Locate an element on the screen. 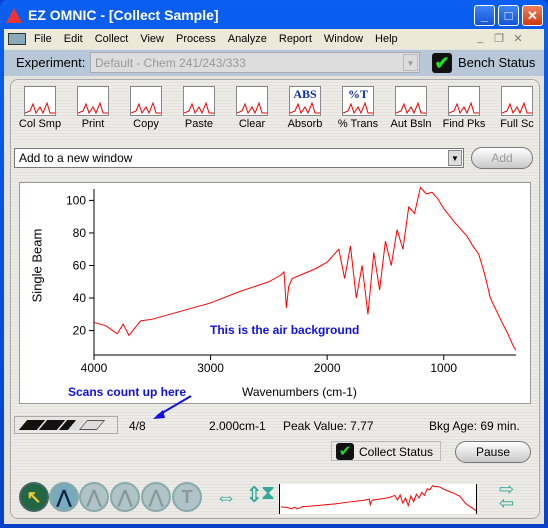  mdi-minimize-button: _ is located at coordinates (480, 38).